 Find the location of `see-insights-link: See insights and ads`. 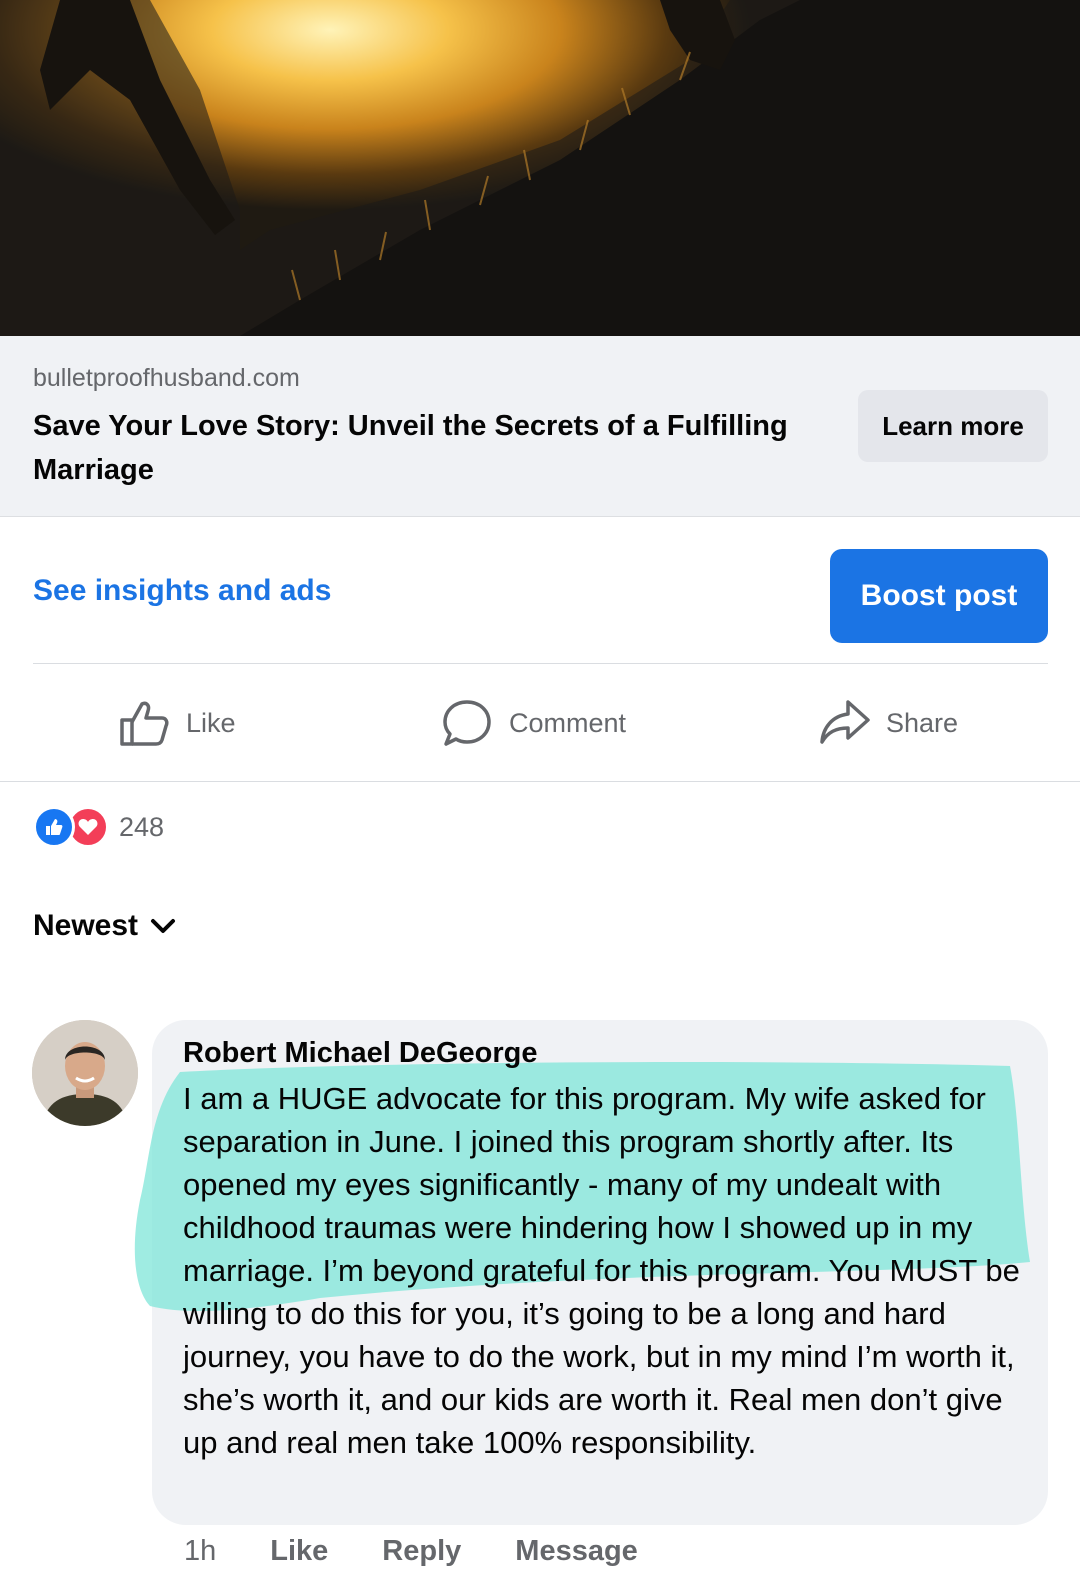

see-insights-link: See insights and ads is located at coordinates (182, 591).